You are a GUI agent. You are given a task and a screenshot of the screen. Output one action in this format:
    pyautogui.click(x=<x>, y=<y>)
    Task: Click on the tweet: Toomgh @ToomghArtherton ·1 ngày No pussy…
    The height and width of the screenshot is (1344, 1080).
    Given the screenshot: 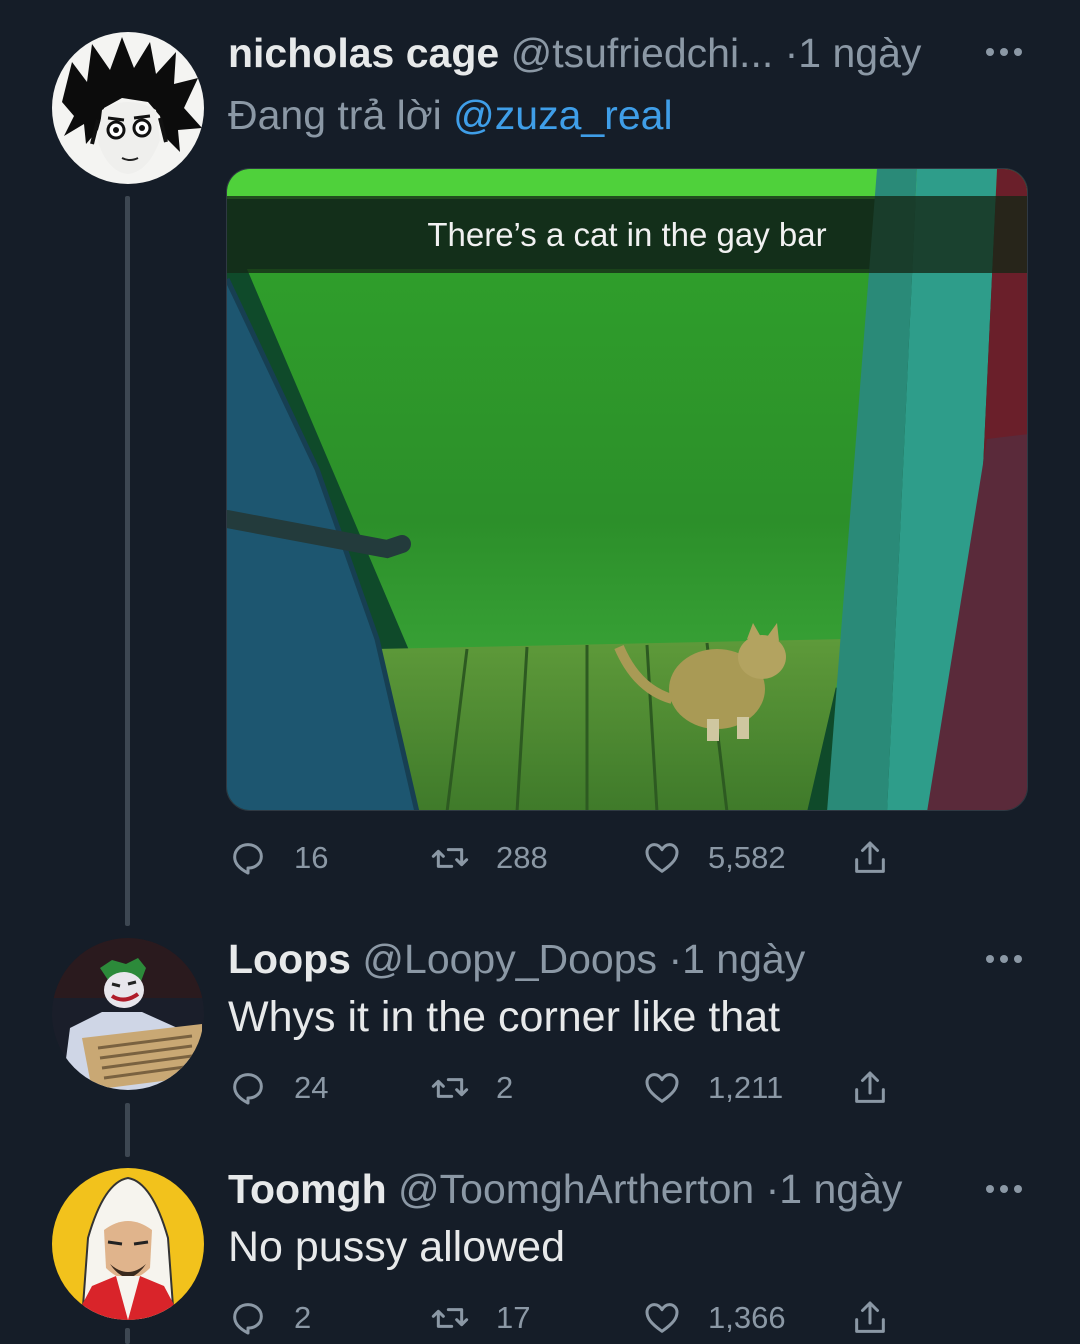 What is the action you would take?
    pyautogui.click(x=540, y=1252)
    